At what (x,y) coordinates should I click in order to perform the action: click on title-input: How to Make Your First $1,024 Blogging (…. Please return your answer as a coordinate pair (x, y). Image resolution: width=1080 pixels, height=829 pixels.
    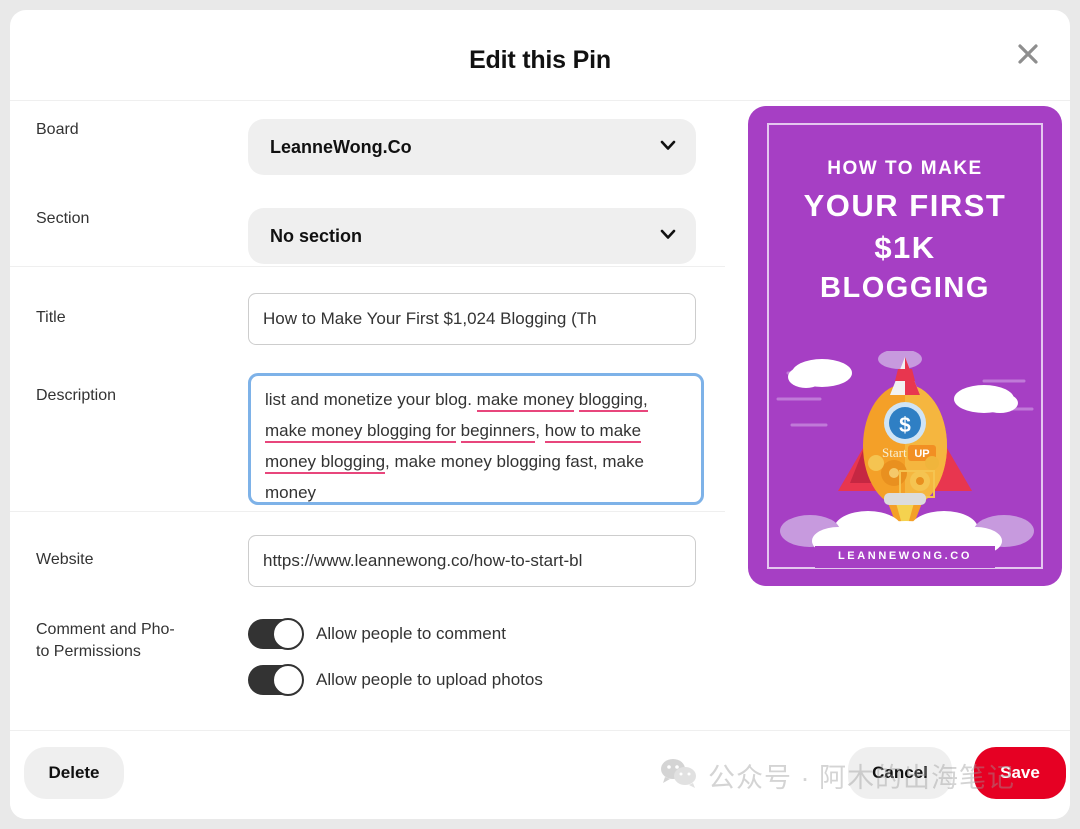
    Looking at the image, I should click on (472, 319).